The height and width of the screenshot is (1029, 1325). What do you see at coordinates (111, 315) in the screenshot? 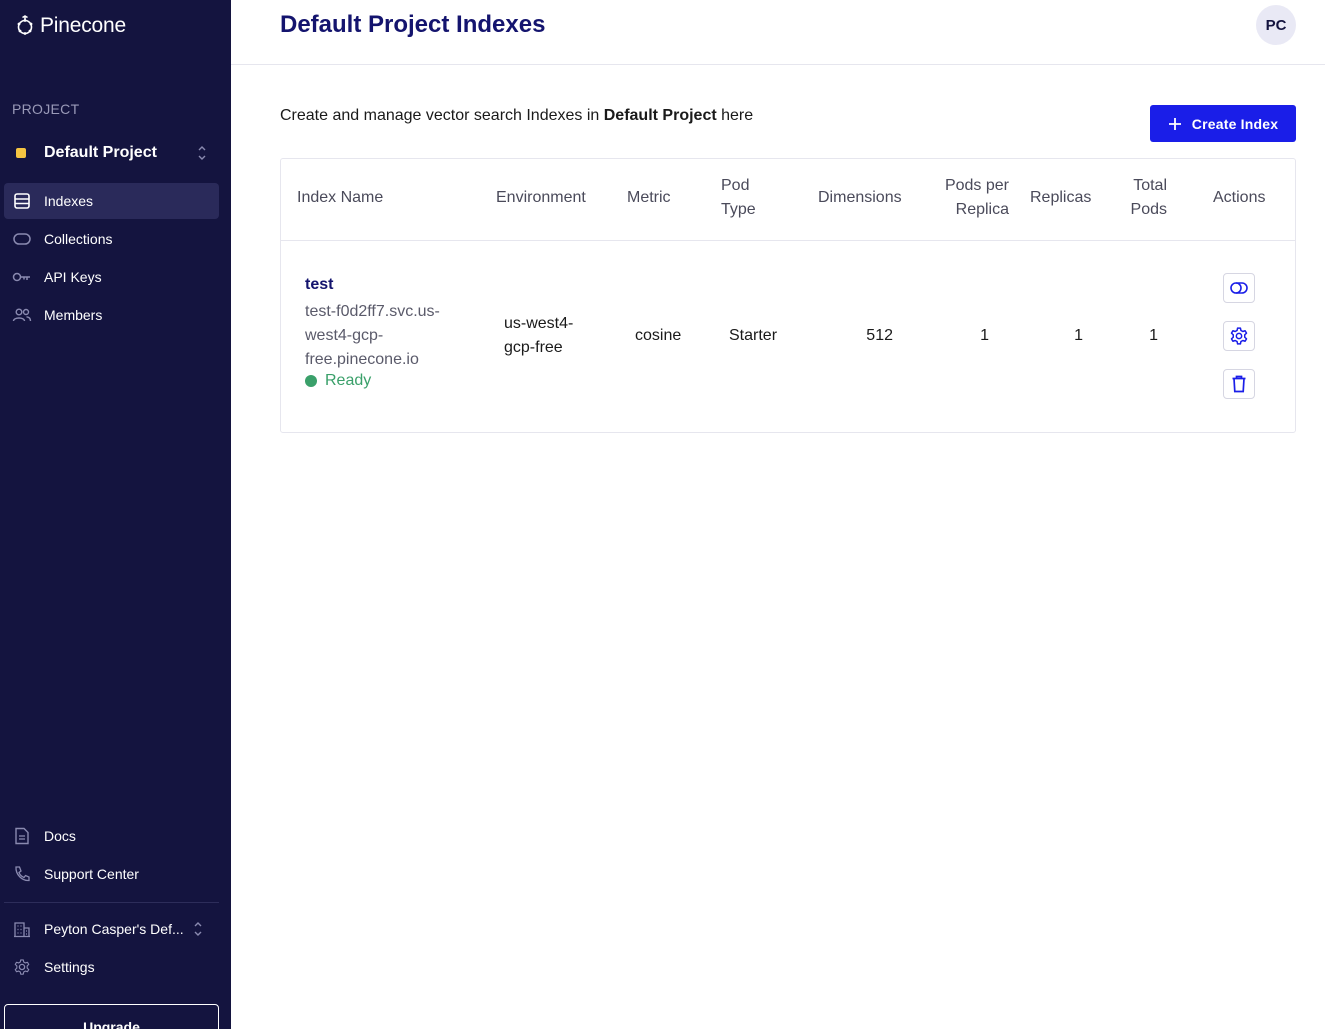
I see `sidebar-item-members: Members` at bounding box center [111, 315].